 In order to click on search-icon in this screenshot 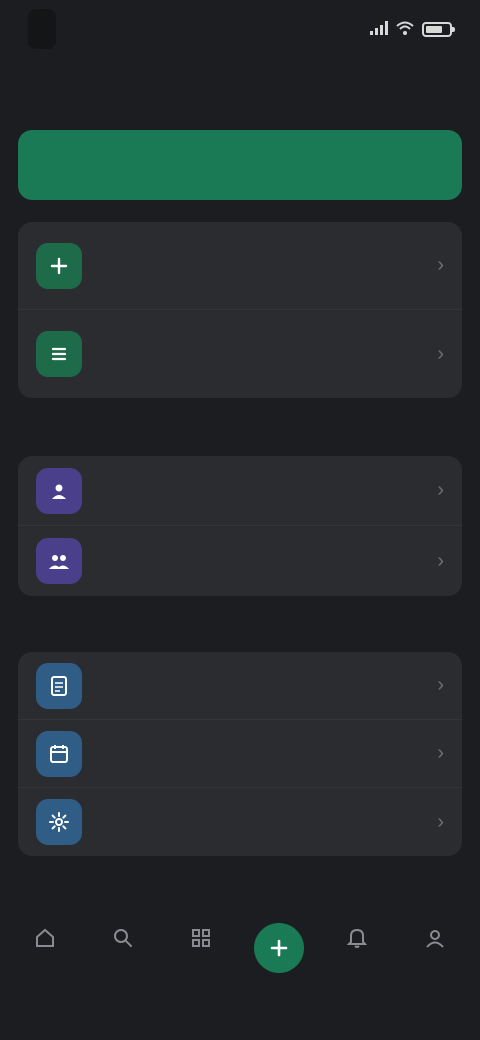, I will do `click(123, 938)`.